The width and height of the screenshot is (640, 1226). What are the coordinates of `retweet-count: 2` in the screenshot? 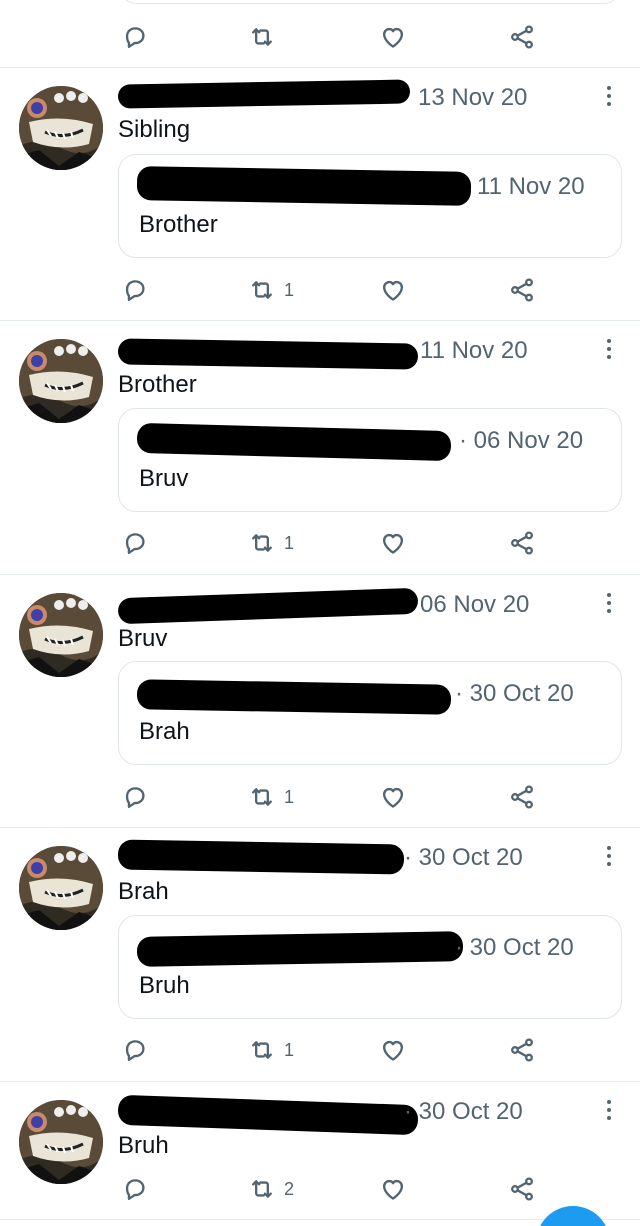 It's located at (289, 1188).